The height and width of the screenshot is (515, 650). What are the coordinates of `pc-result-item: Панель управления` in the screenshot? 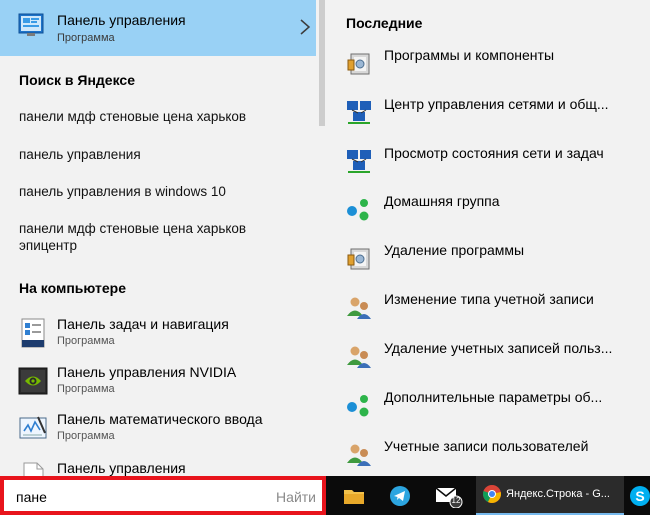 It's located at (158, 467).